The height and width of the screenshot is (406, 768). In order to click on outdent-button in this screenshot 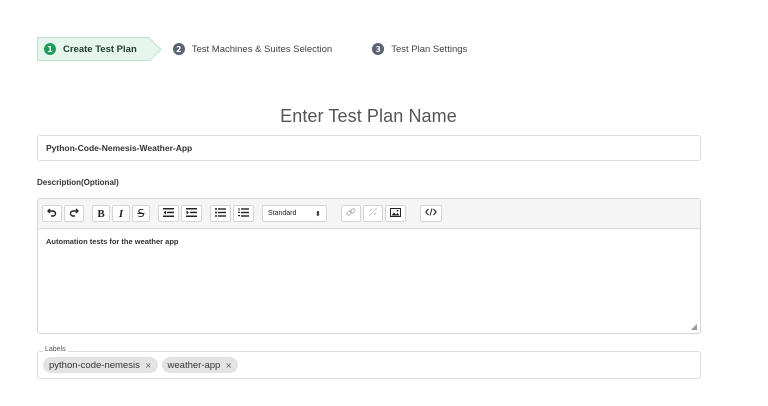, I will do `click(168, 213)`.